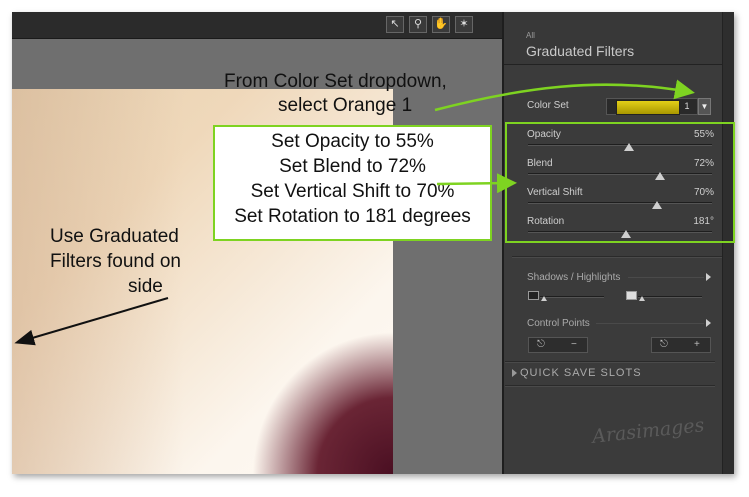  Describe the element at coordinates (91, 321) in the screenshot. I see `arrow-to-side` at that location.